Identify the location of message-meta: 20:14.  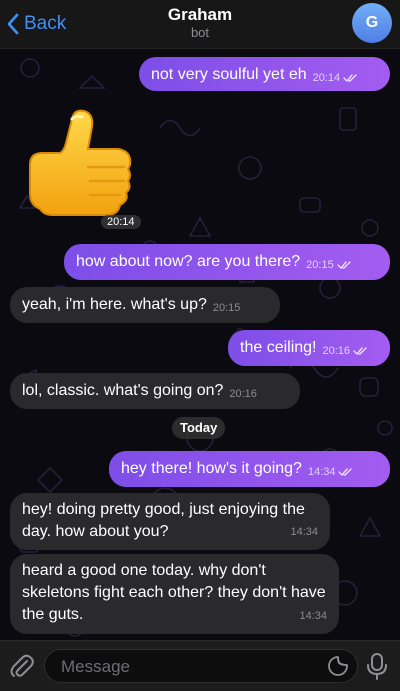
(336, 78).